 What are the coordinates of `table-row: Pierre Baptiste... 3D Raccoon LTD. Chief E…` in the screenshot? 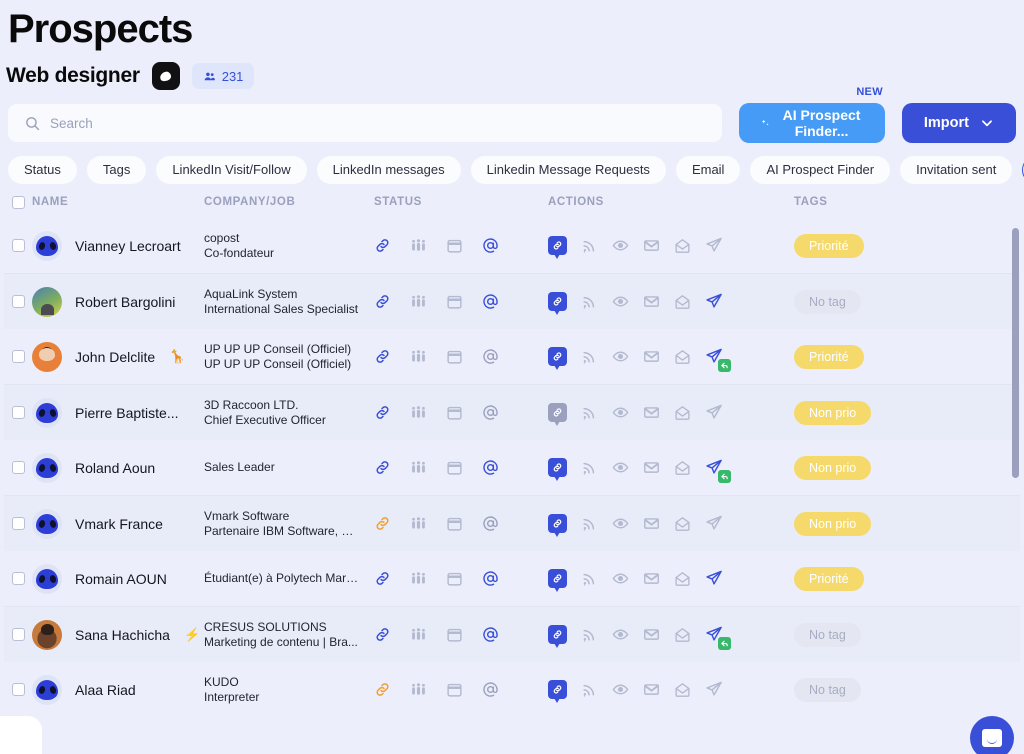 It's located at (512, 412).